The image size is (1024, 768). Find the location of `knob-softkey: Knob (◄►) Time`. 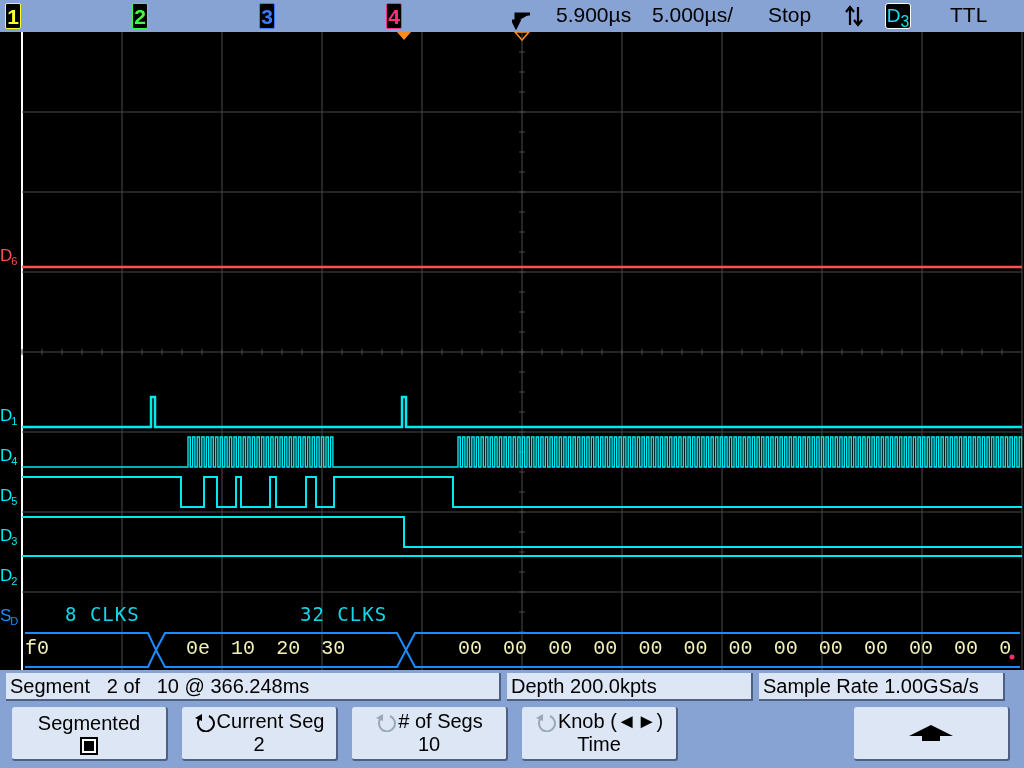

knob-softkey: Knob (◄►) Time is located at coordinates (600, 734).